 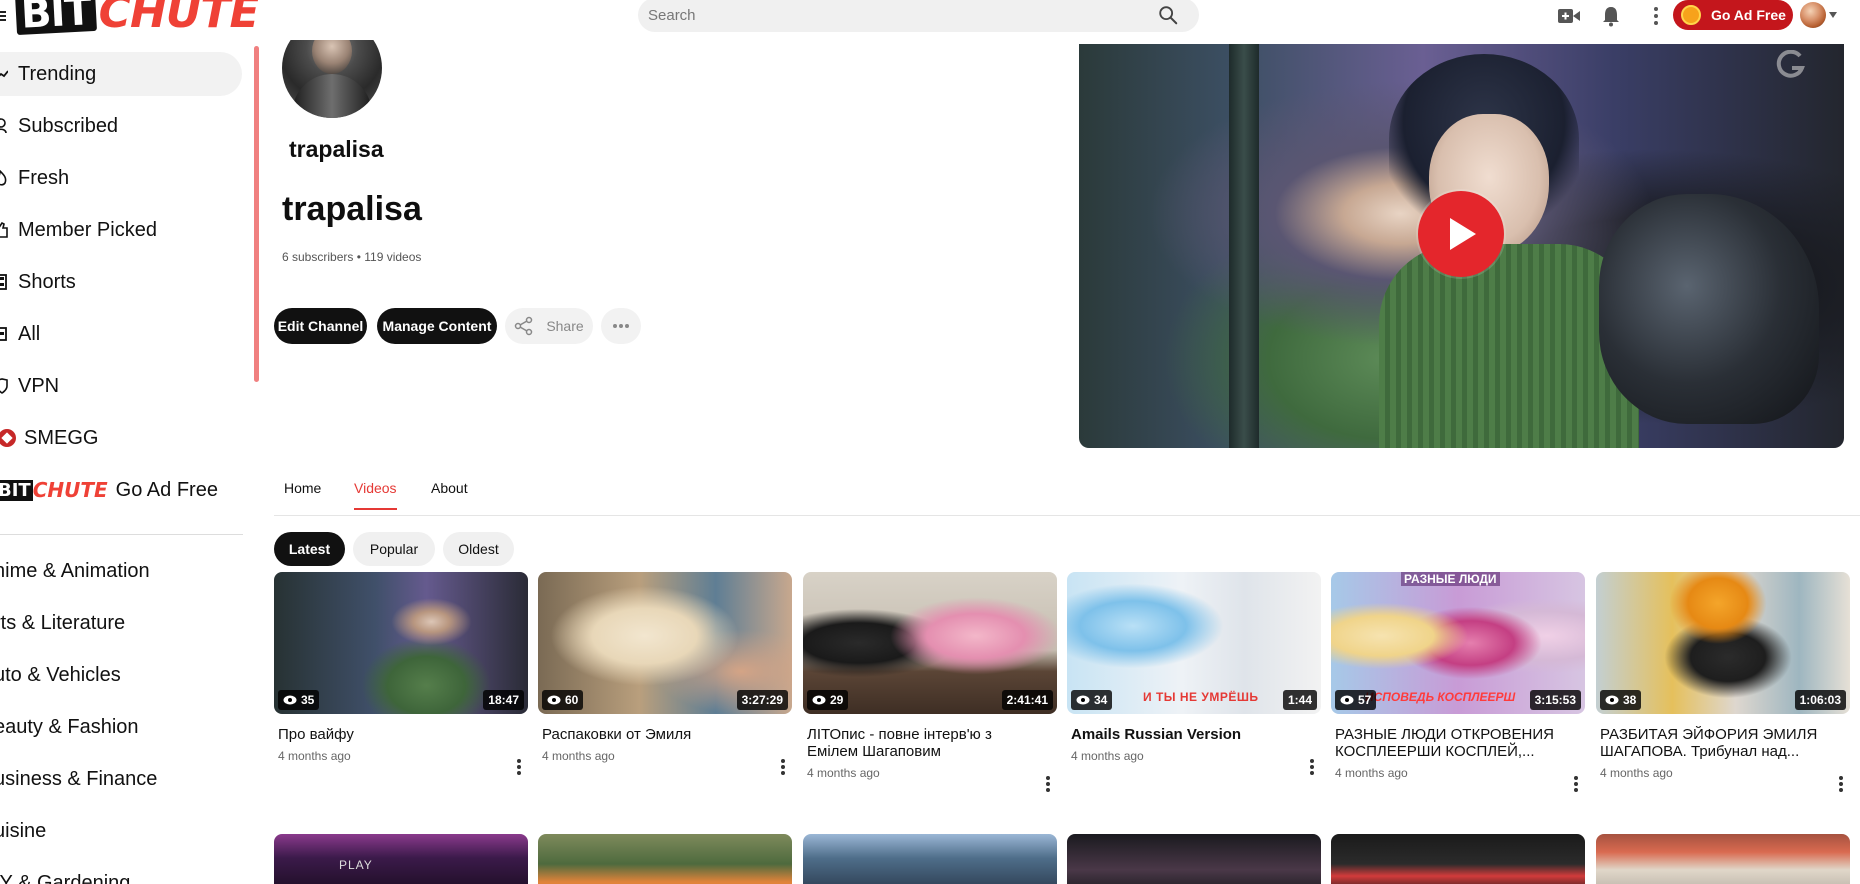 What do you see at coordinates (665, 643) in the screenshot?
I see `video-thumbnail: 60 3:27:29` at bounding box center [665, 643].